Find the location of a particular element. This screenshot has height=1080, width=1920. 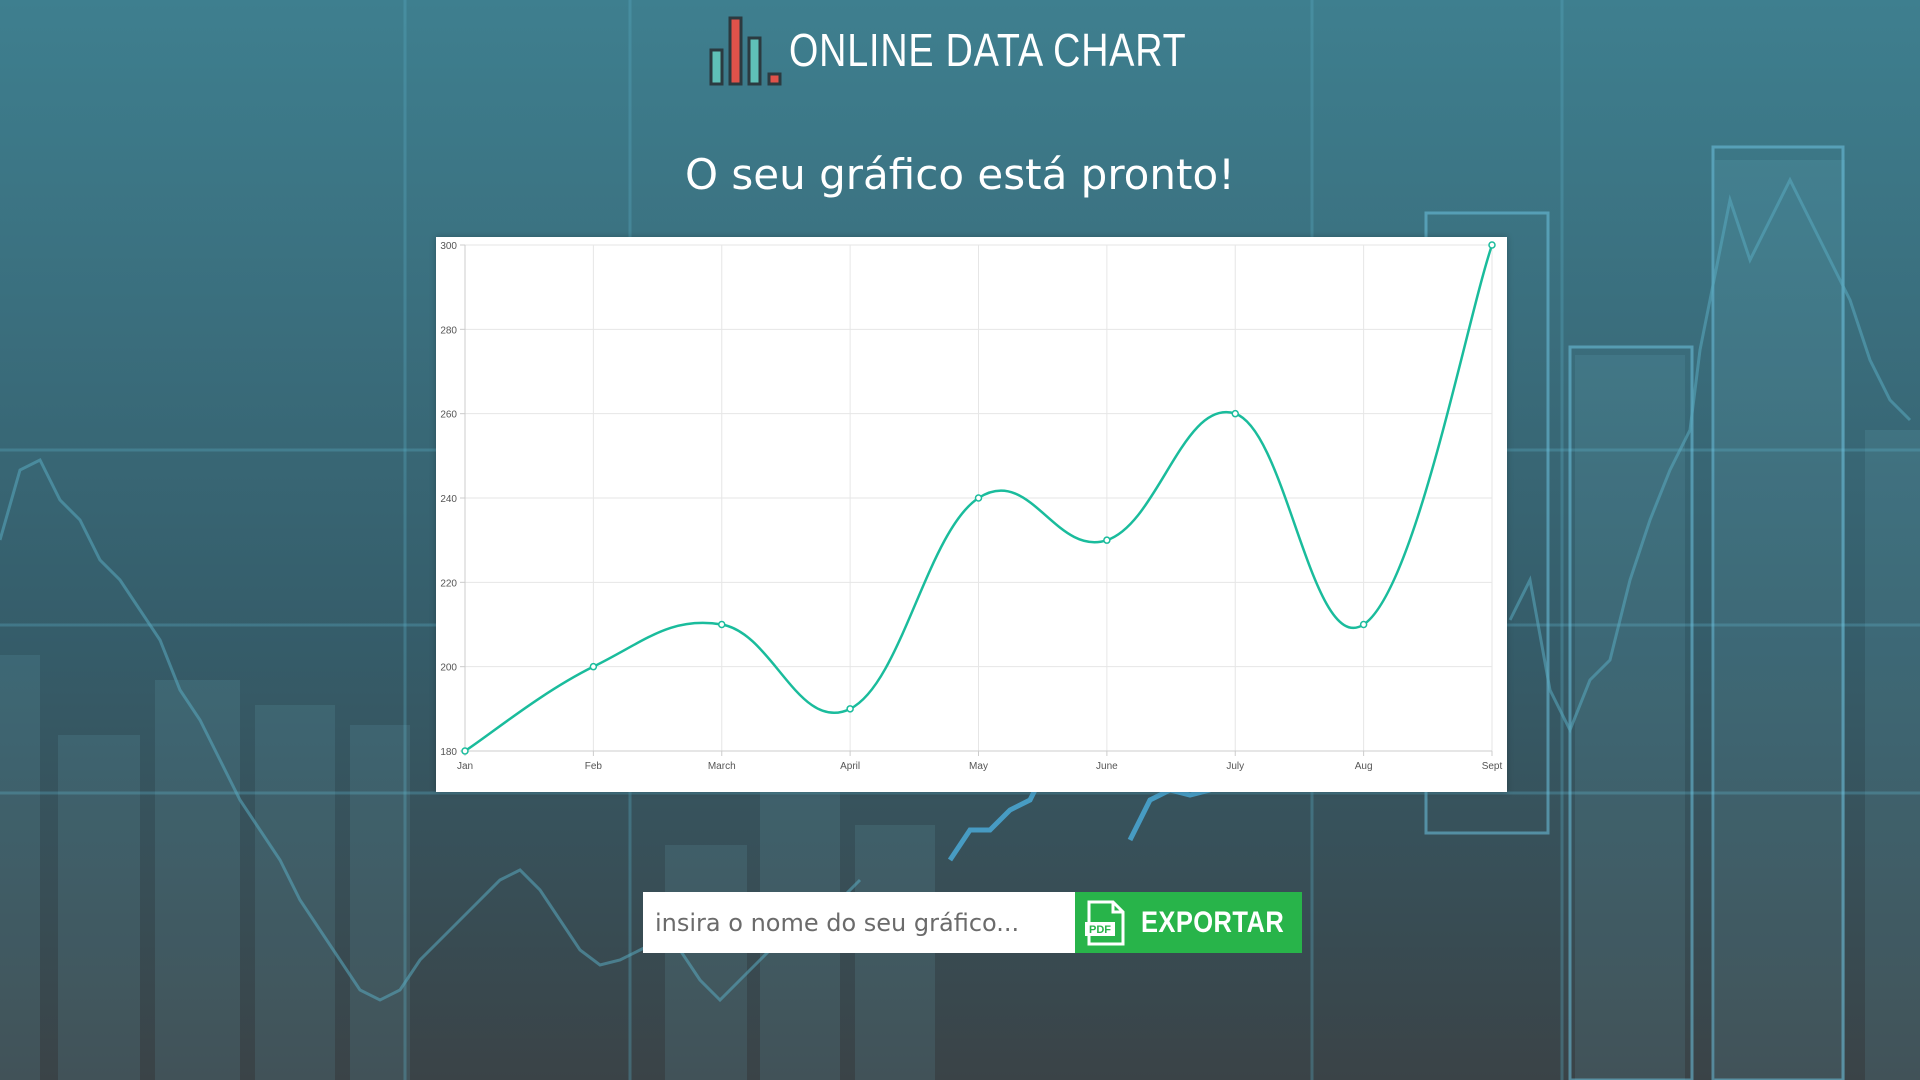

export-button-label: EXPORTAR is located at coordinates (1213, 922).